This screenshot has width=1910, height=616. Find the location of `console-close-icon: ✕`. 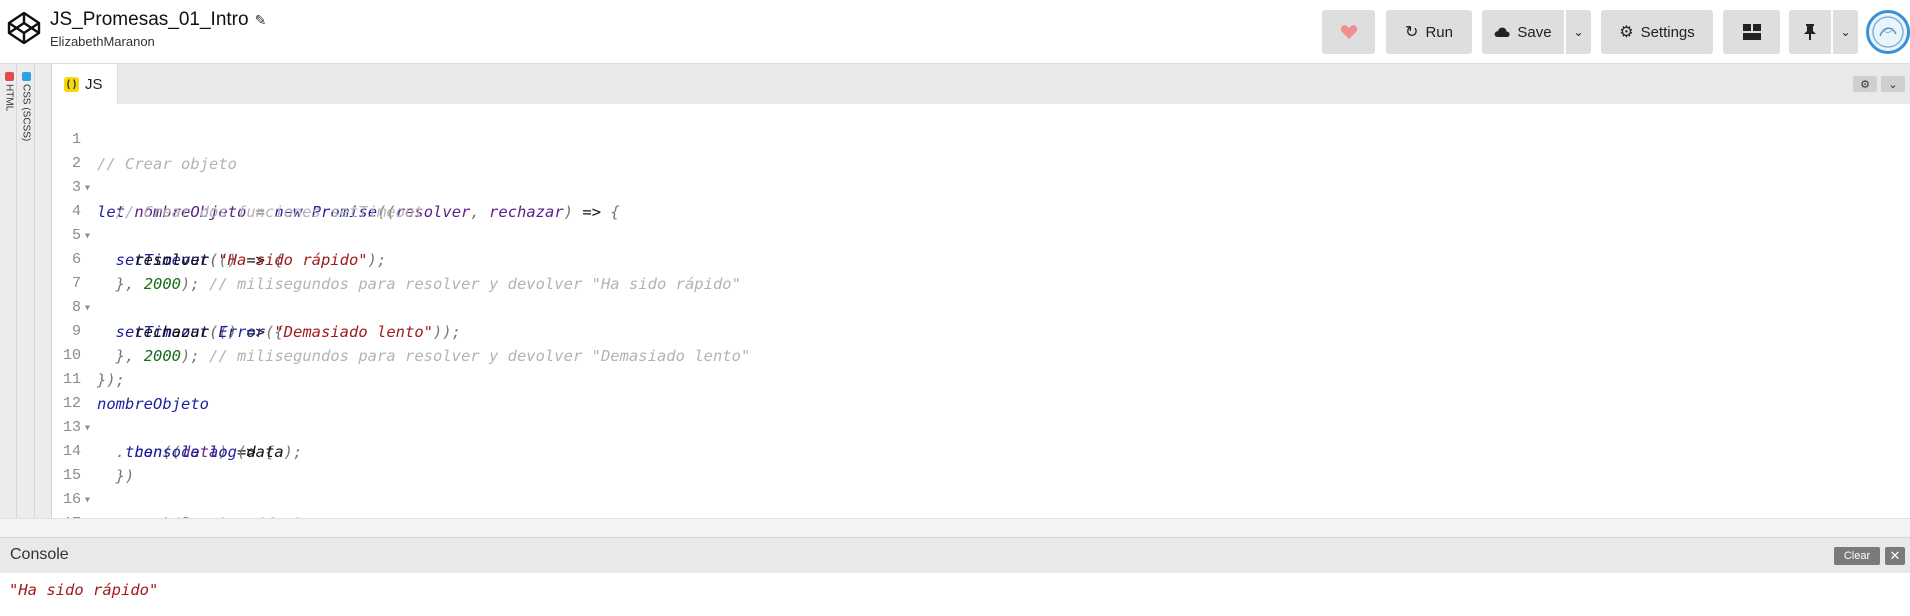

console-close-icon: ✕ is located at coordinates (1895, 556).